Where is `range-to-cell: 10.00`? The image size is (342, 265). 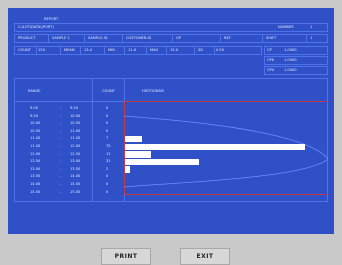 range-to-cell: 10.00 is located at coordinates (75, 115).